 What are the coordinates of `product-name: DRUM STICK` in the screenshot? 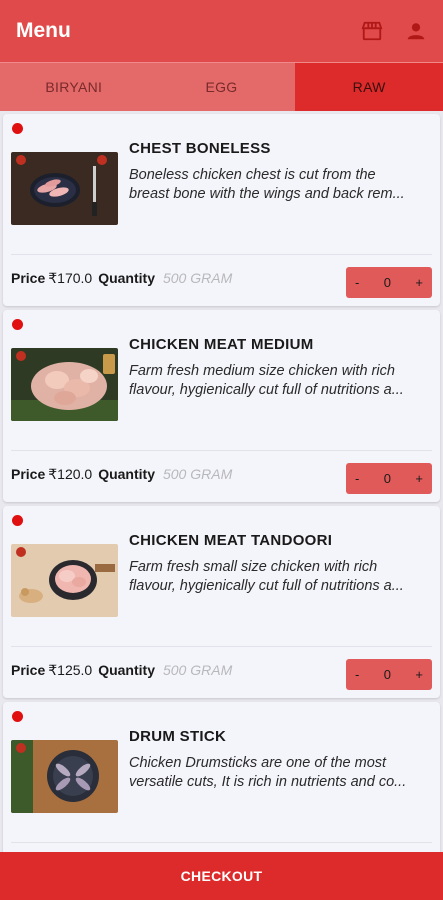 It's located at (178, 736).